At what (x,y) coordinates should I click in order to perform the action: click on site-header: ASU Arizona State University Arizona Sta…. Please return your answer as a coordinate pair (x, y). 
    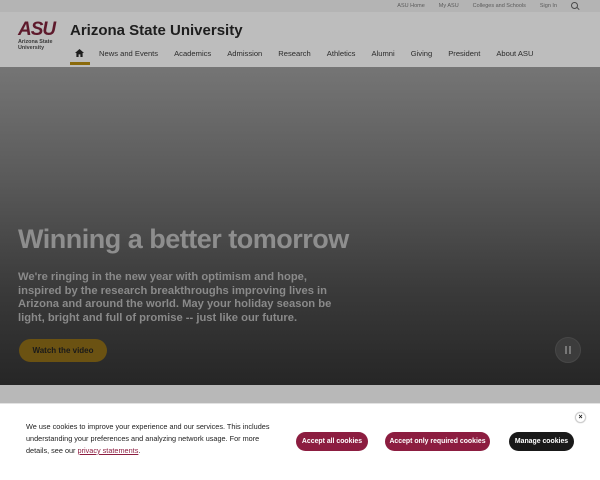
    Looking at the image, I should click on (300, 39).